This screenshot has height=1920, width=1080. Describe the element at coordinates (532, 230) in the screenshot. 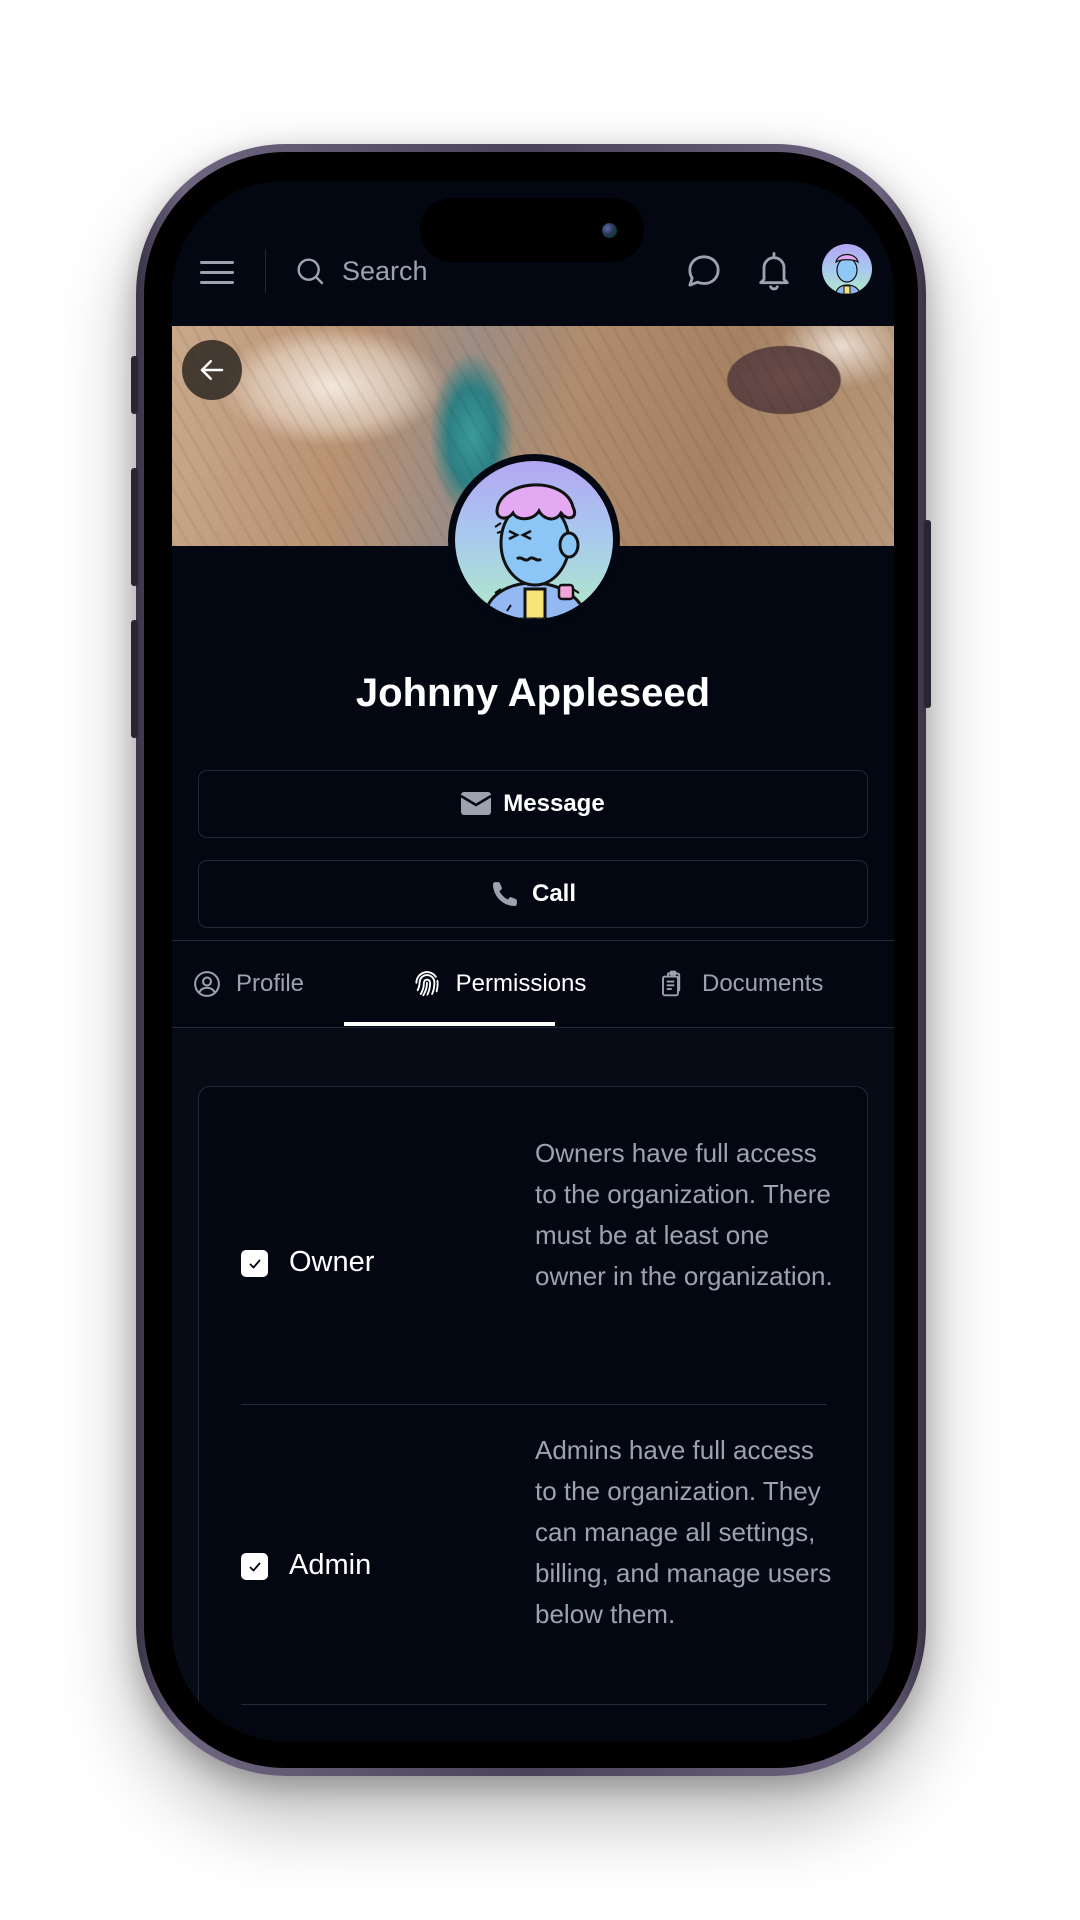

I see `dynamic-island` at that location.